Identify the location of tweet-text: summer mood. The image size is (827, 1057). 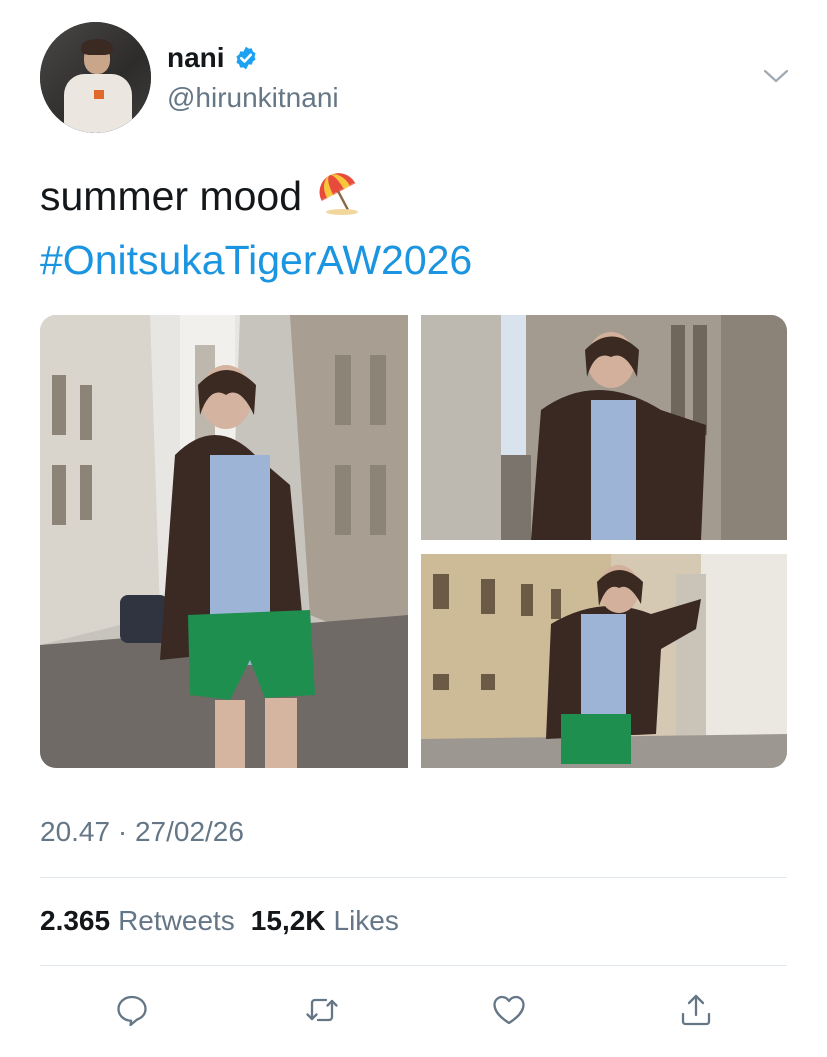
(201, 196).